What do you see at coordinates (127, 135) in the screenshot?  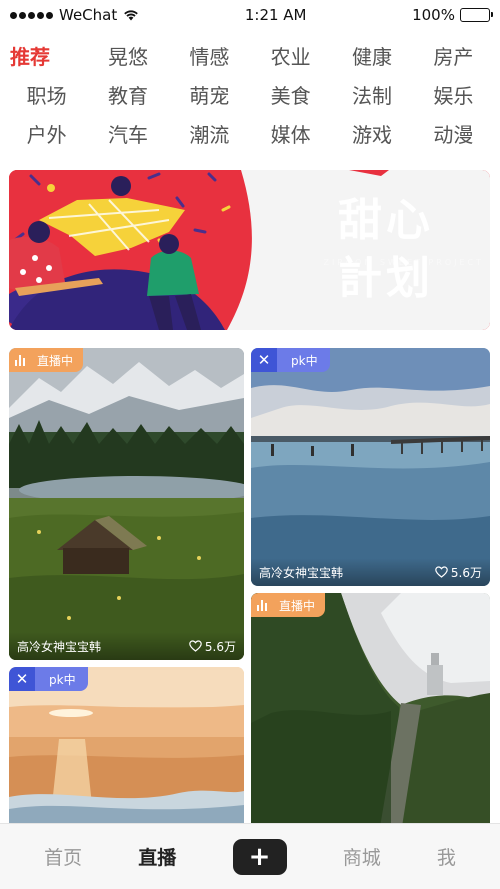 I see `category-tab: 汽车` at bounding box center [127, 135].